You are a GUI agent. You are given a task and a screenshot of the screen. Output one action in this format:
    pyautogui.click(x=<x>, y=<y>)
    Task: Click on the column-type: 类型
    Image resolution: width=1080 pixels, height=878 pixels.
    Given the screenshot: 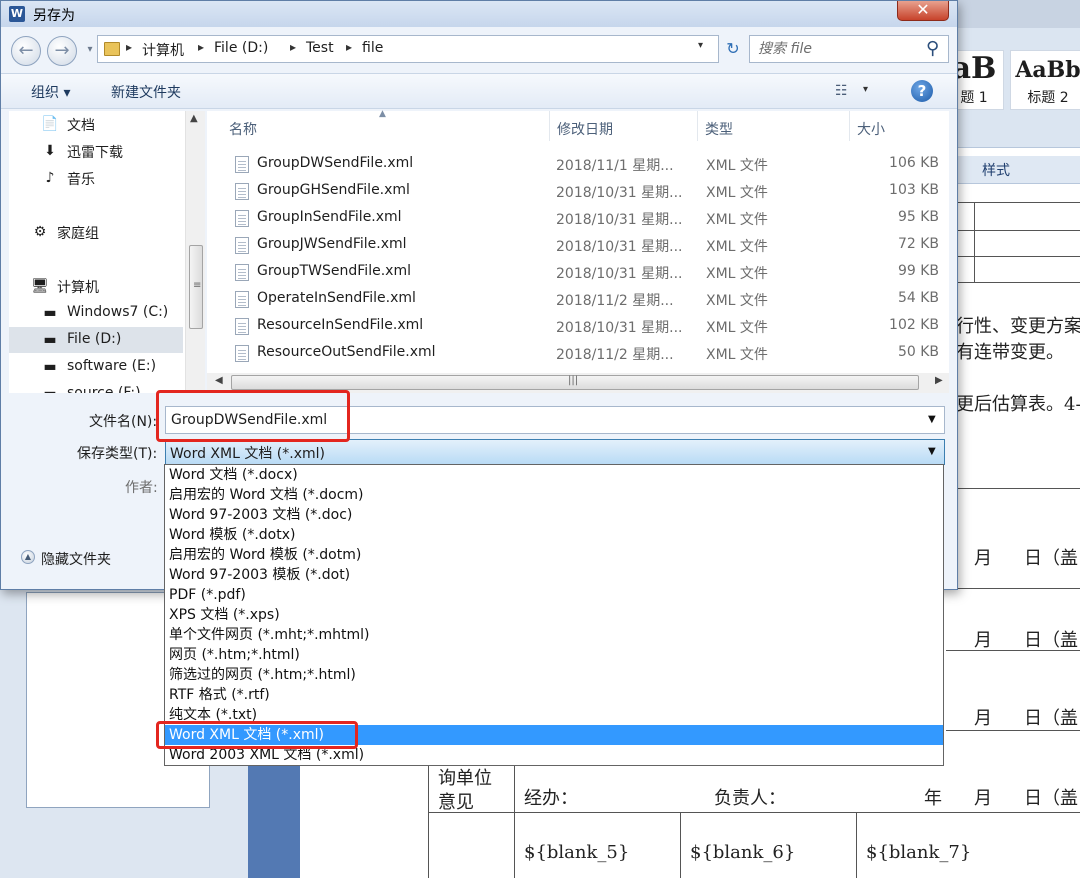 What is the action you would take?
    pyautogui.click(x=719, y=129)
    